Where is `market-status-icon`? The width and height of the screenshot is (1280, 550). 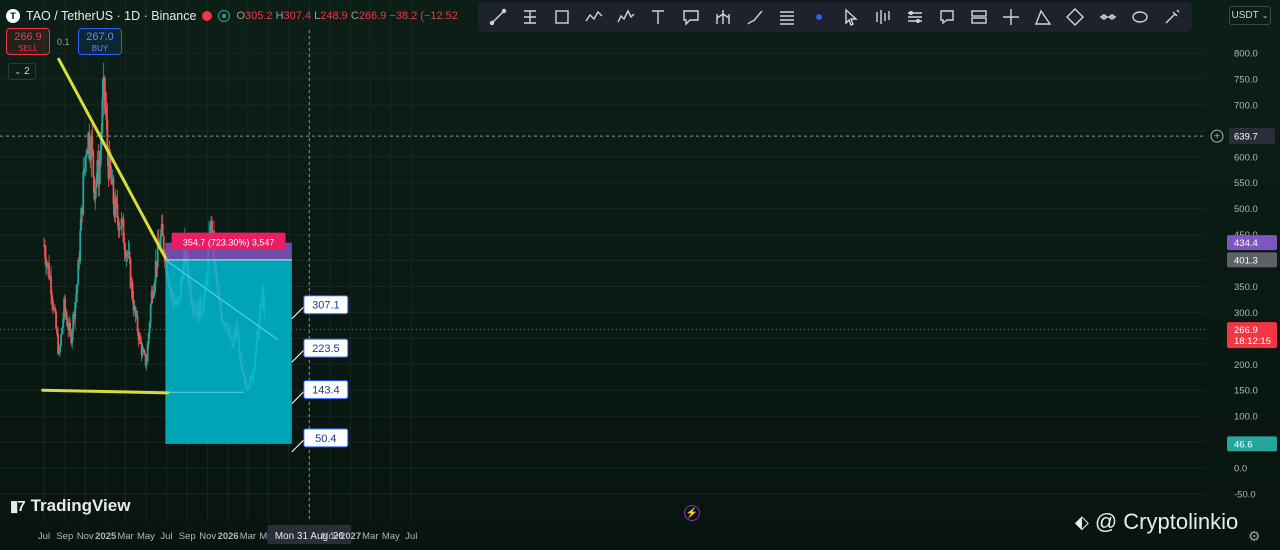 market-status-icon is located at coordinates (207, 16).